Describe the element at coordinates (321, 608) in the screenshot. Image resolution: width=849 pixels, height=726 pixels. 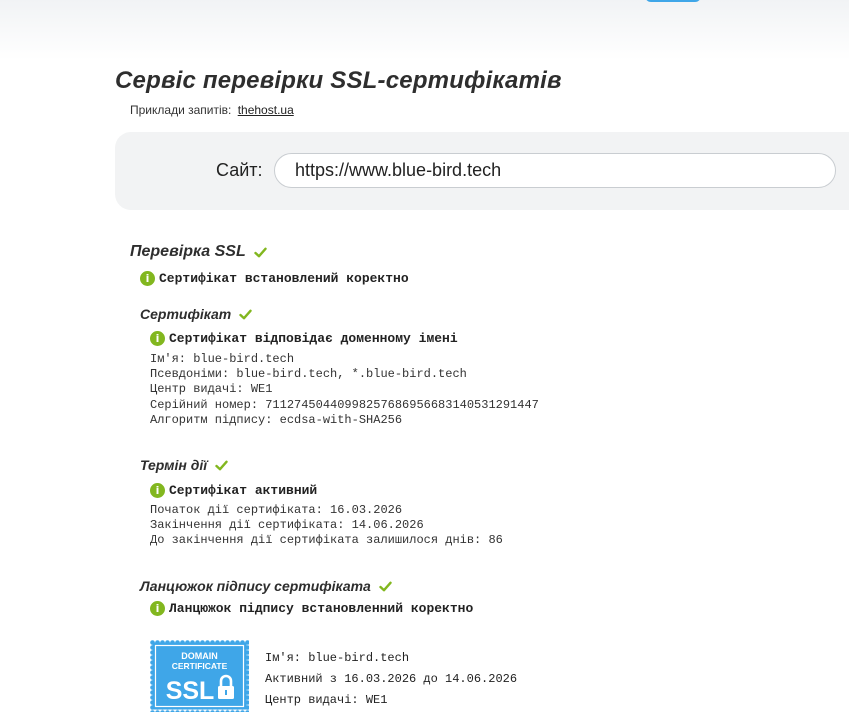
I see `chain-status-text: Ланцюжок підпису встановленний коректно` at that location.